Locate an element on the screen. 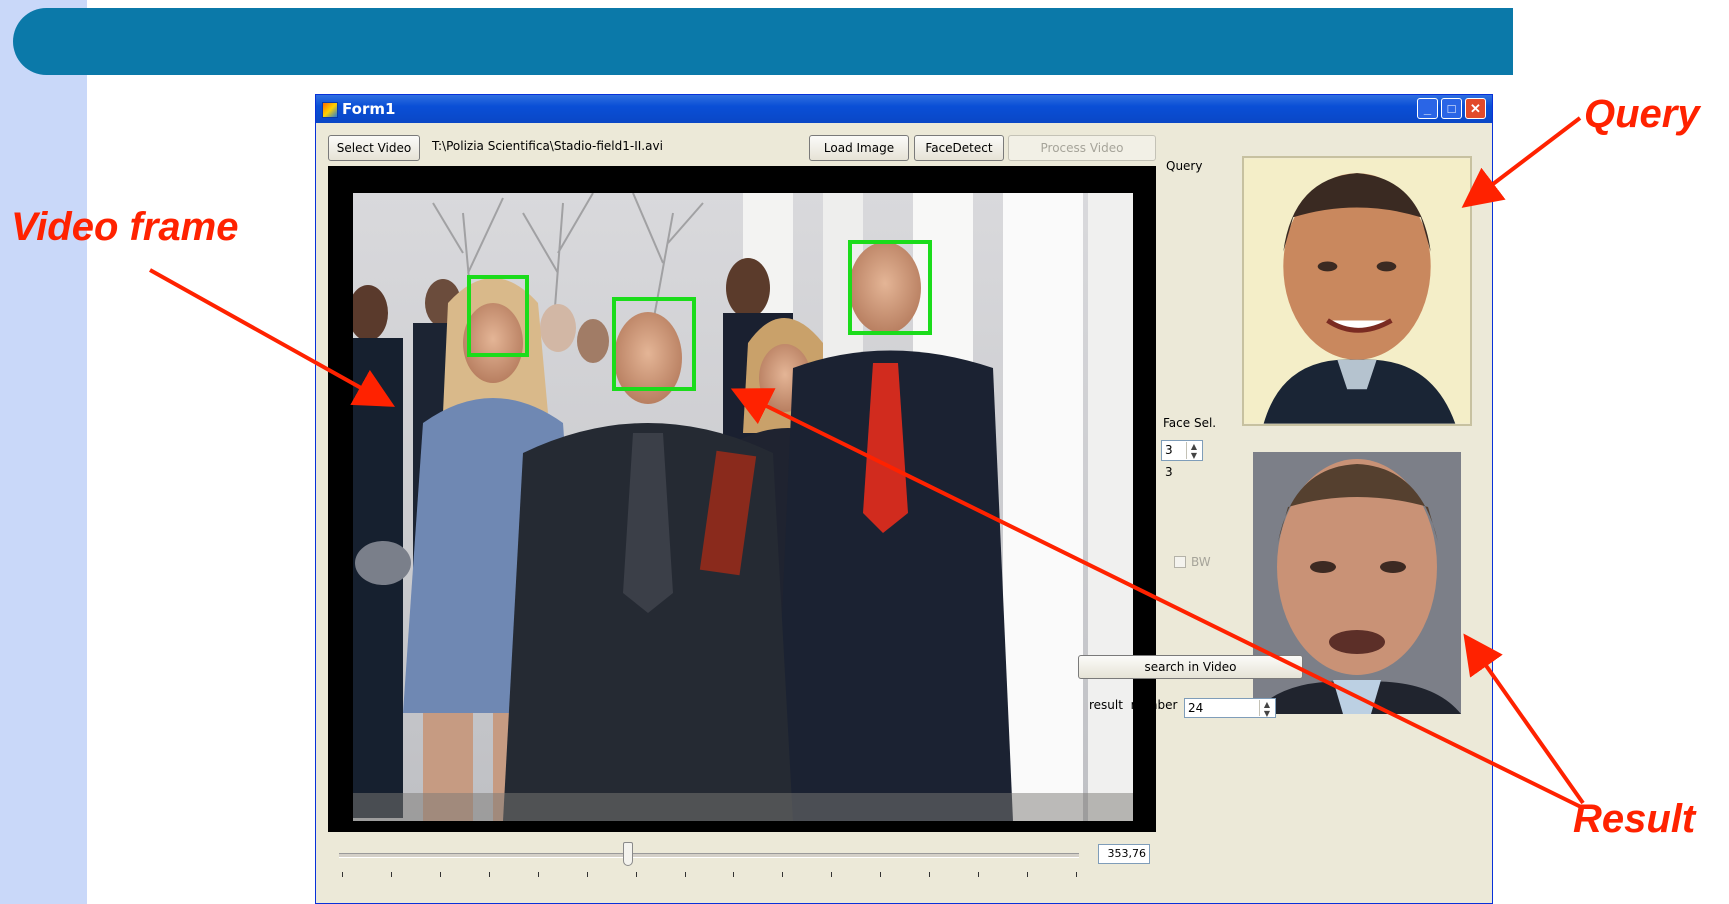 The image size is (1729, 904). annotation-query: Query is located at coordinates (1642, 114).